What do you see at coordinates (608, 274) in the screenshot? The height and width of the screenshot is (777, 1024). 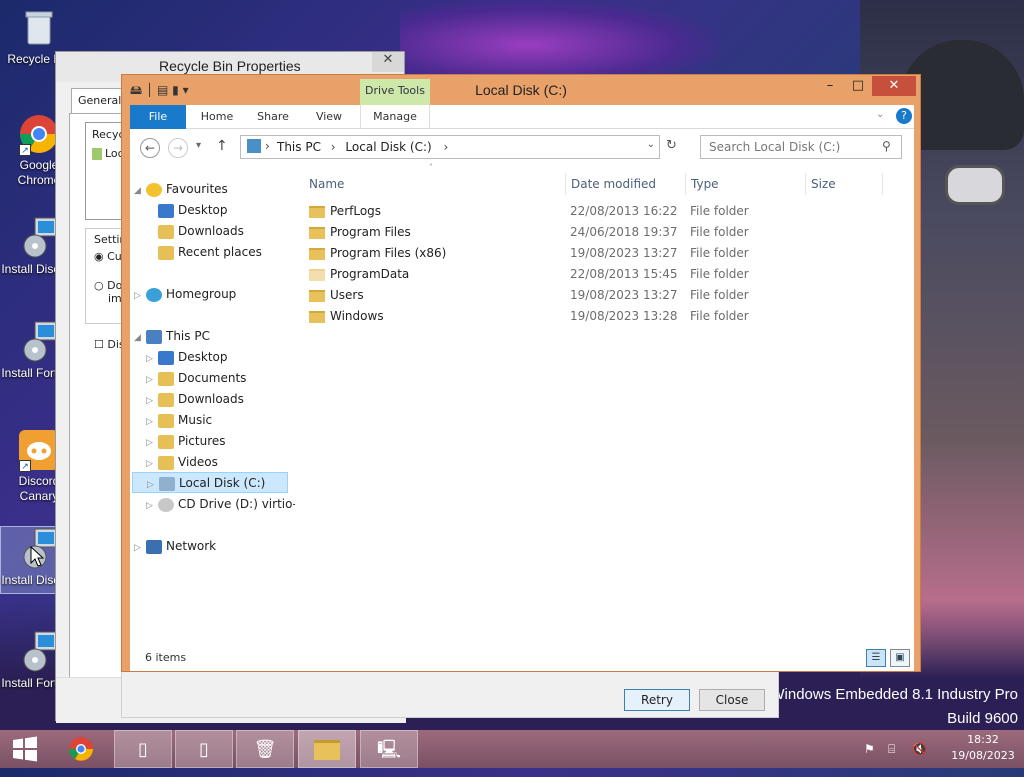 I see `table-row: ProgramData 22/08/2013 15:45 File folder` at bounding box center [608, 274].